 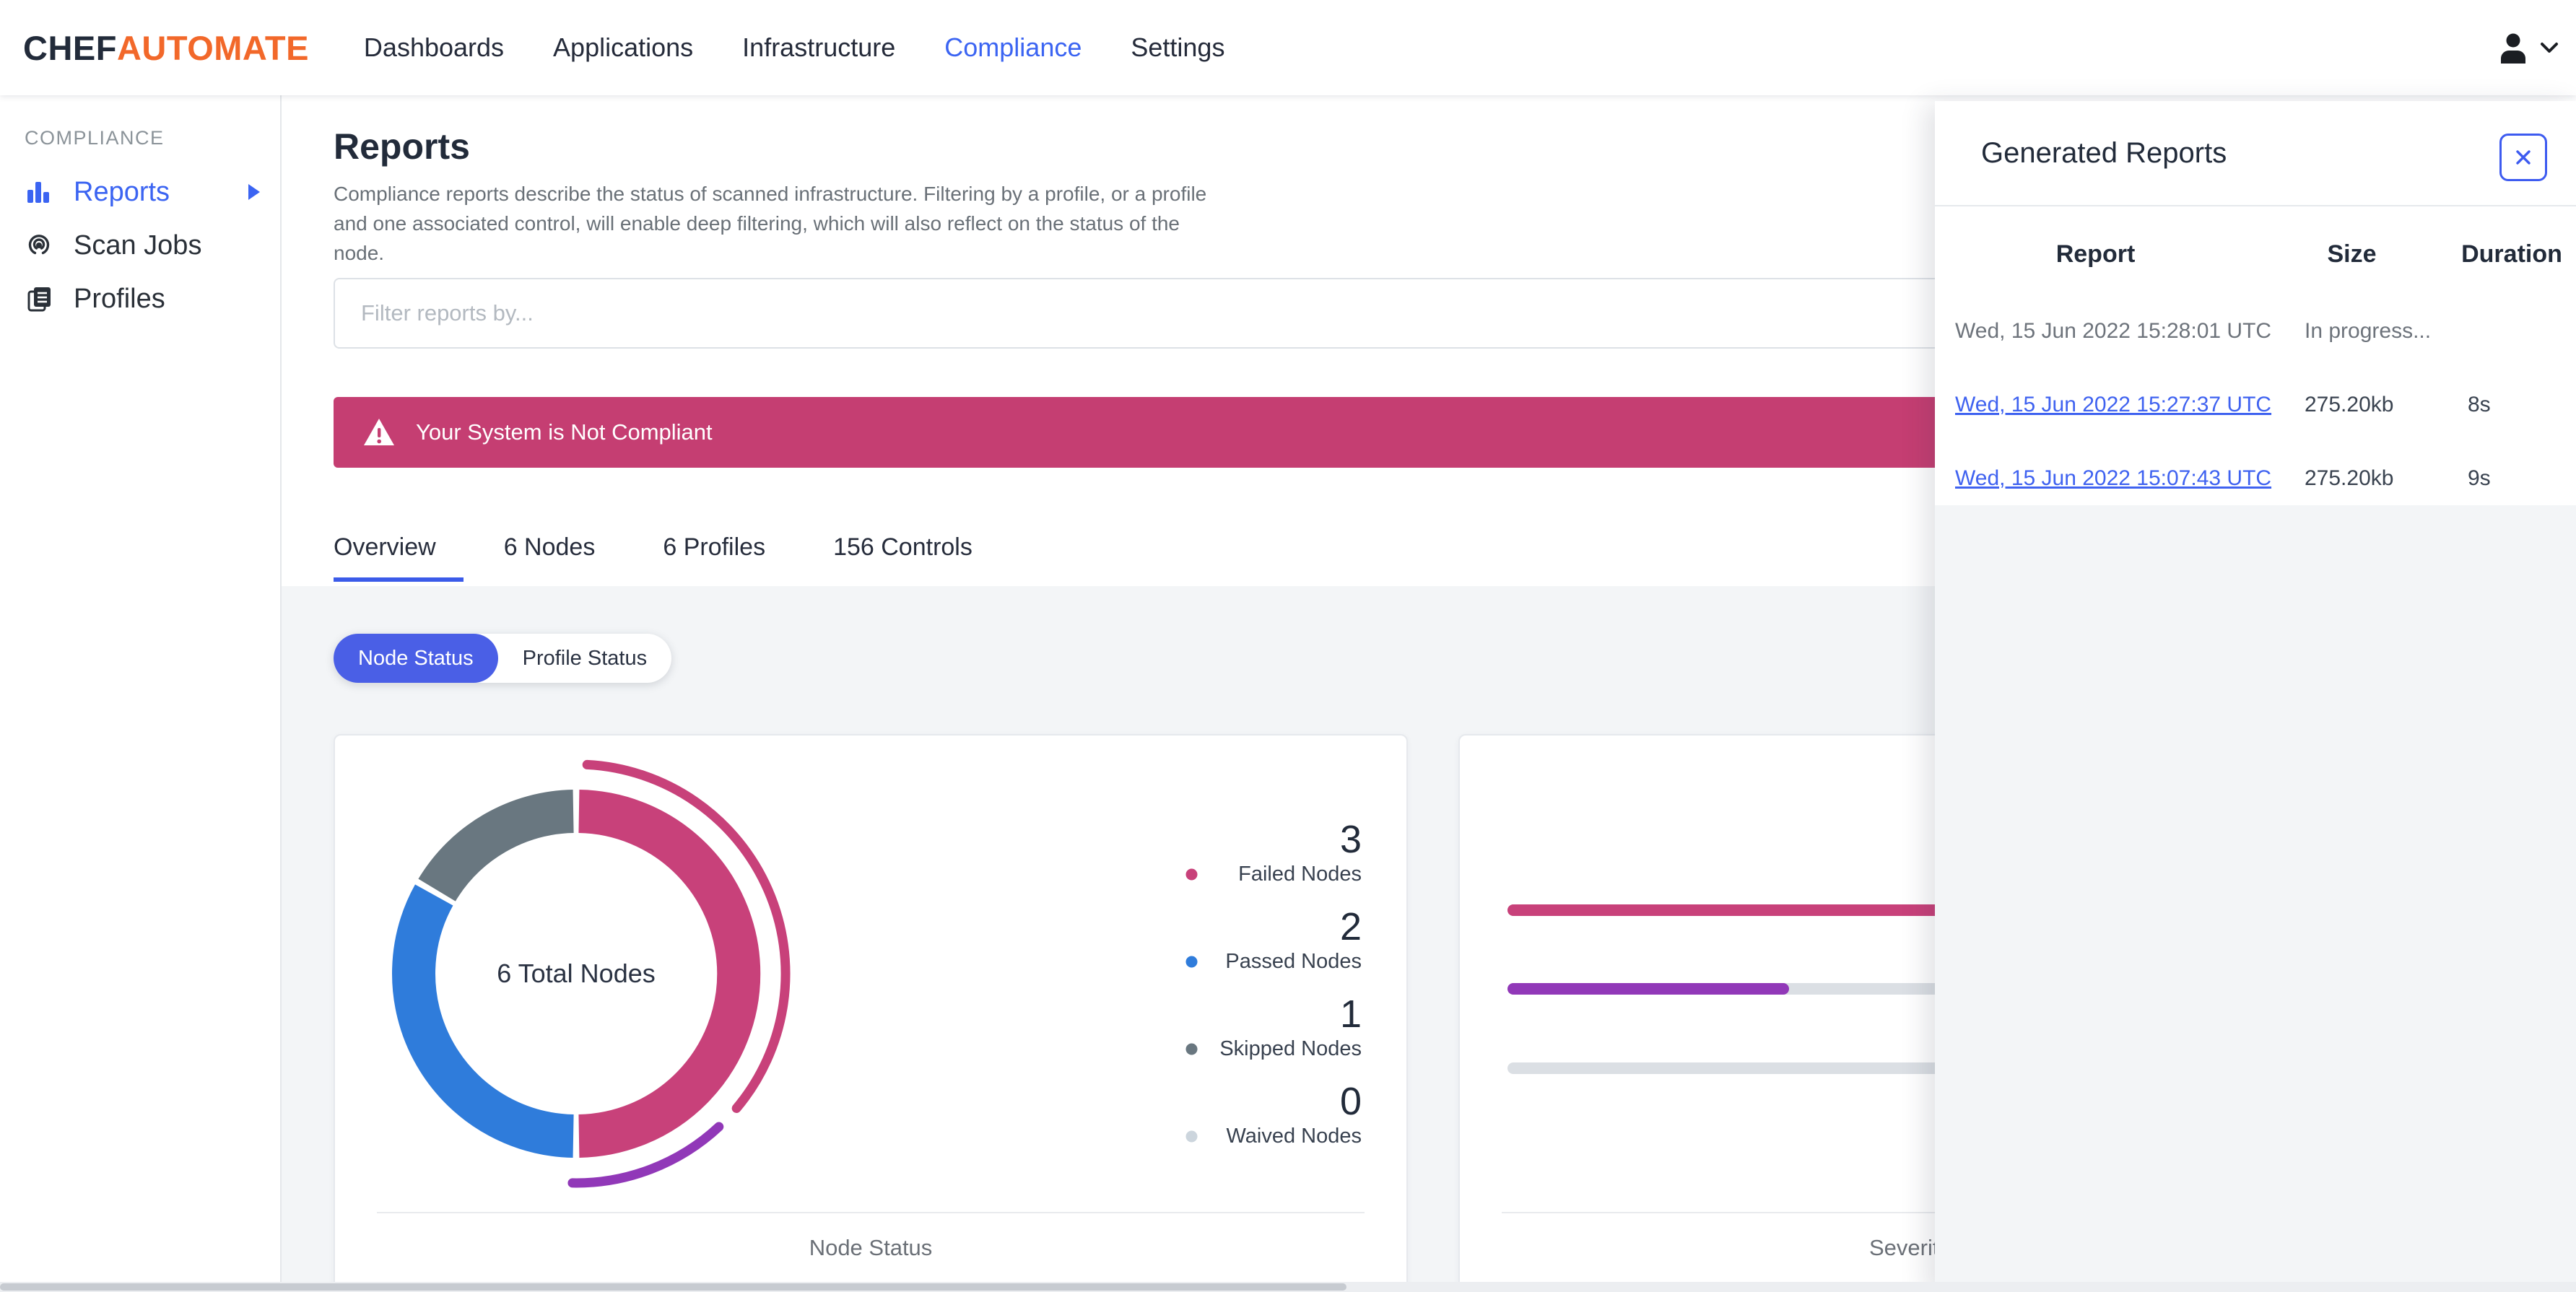 I want to click on failed-count: 3, so click(x=1350, y=839).